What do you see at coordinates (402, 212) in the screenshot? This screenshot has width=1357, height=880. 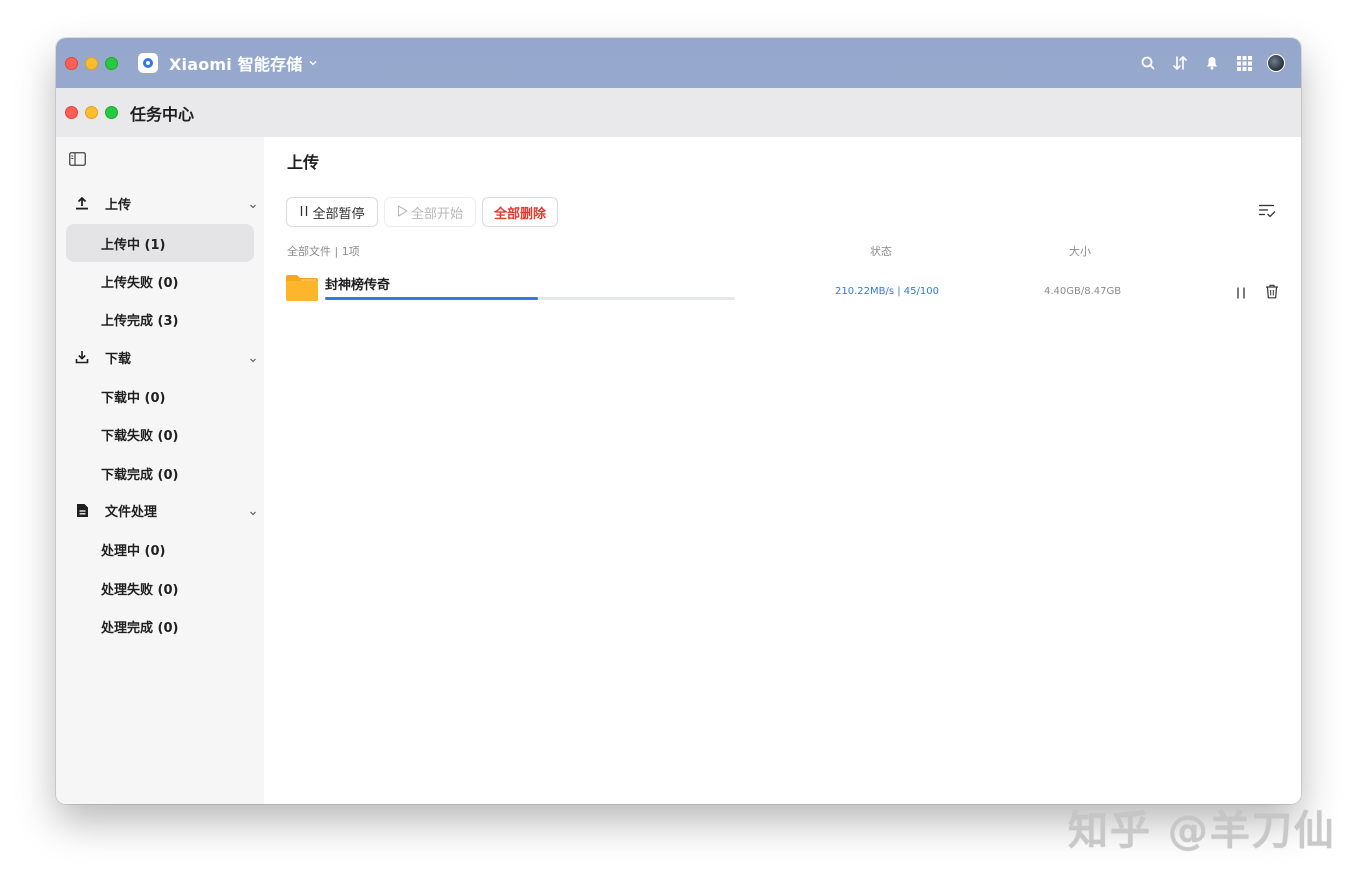 I see `play-icon` at bounding box center [402, 212].